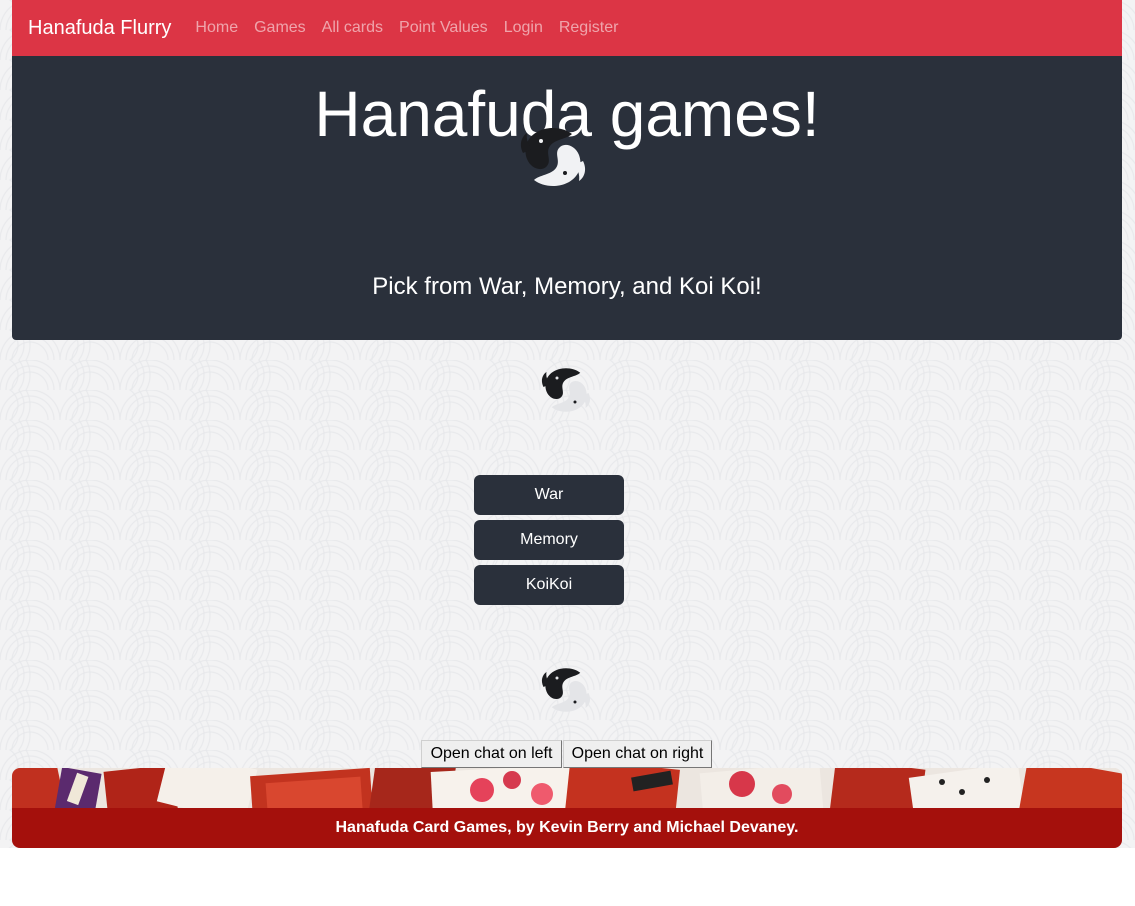  Describe the element at coordinates (443, 28) in the screenshot. I see `nav-link-point-values: Point Values` at that location.